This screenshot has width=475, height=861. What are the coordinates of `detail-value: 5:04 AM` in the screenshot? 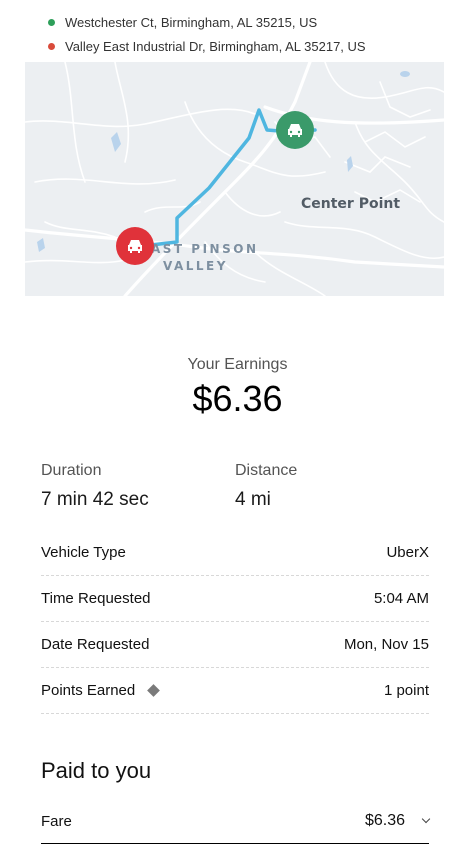 It's located at (401, 598).